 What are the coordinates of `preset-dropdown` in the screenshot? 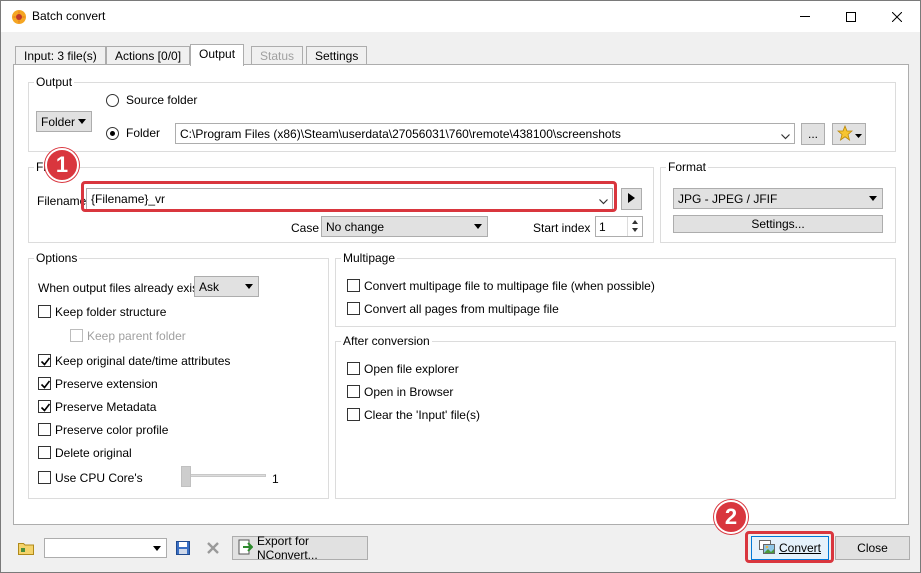 It's located at (105, 548).